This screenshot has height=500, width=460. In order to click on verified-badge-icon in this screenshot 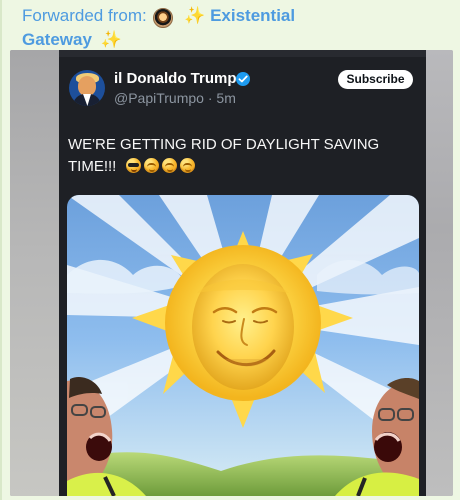, I will do `click(243, 79)`.